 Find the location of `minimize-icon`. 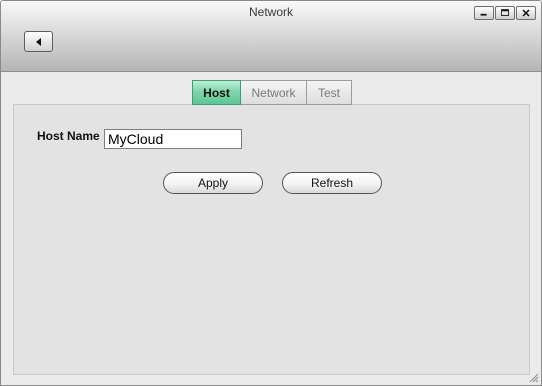

minimize-icon is located at coordinates (483, 14).